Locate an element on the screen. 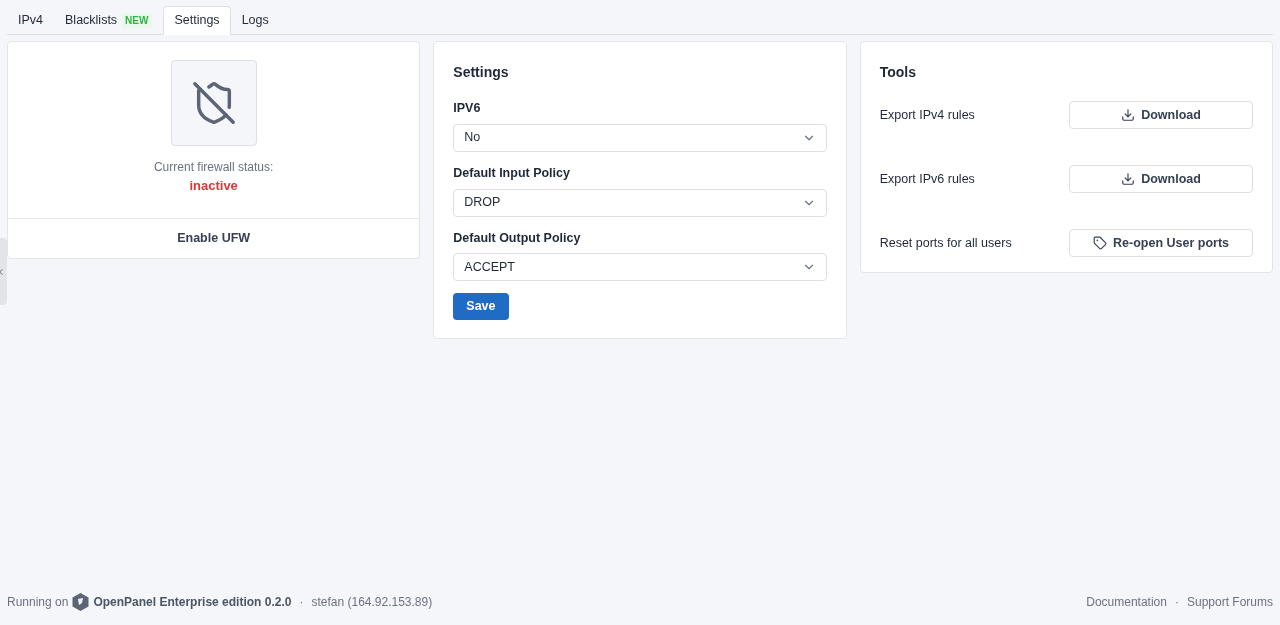  select-field: DROP is located at coordinates (640, 202).